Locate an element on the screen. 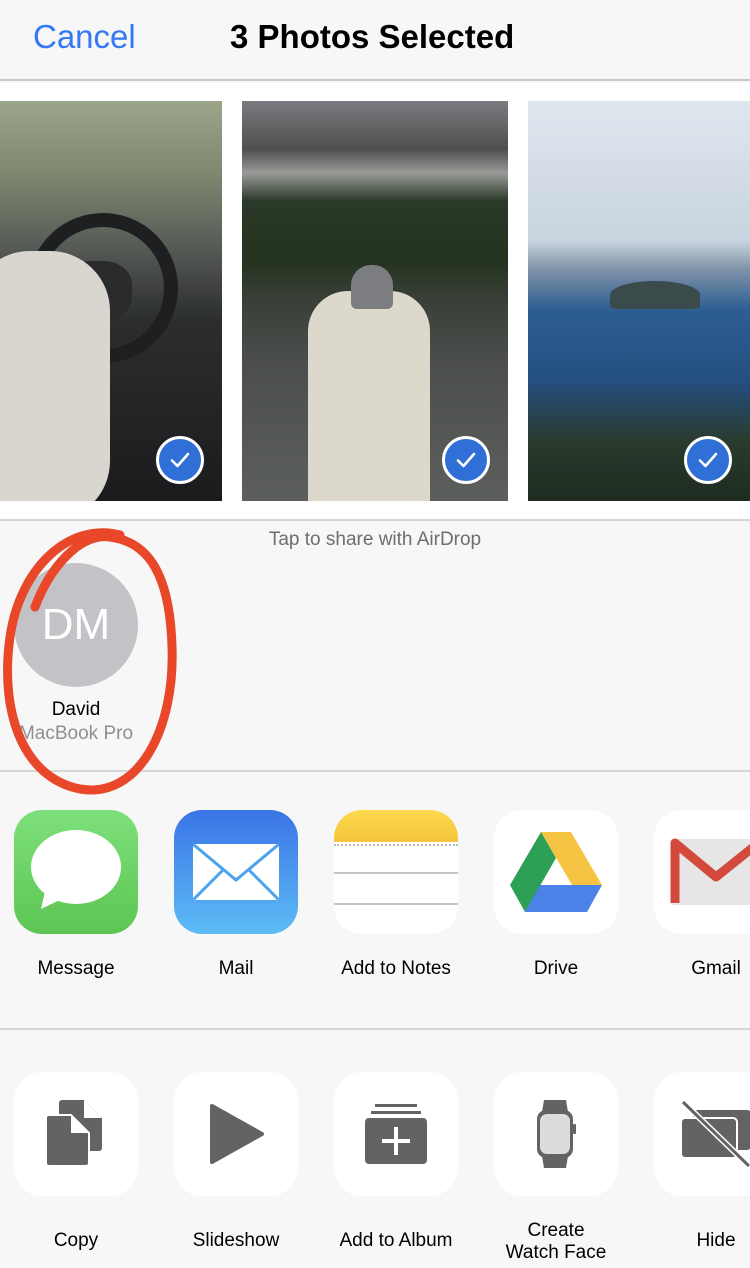 This screenshot has width=750, height=1268. share-app-message: Message is located at coordinates (78, 895).